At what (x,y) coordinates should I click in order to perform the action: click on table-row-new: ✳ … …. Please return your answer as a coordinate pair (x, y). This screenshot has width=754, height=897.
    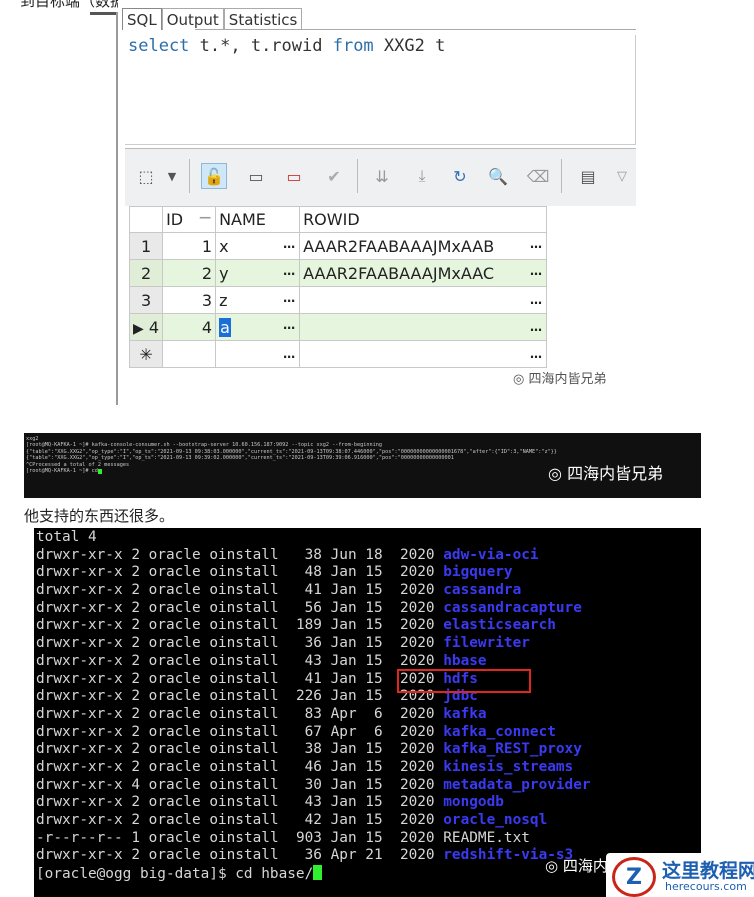
    Looking at the image, I should click on (337, 354).